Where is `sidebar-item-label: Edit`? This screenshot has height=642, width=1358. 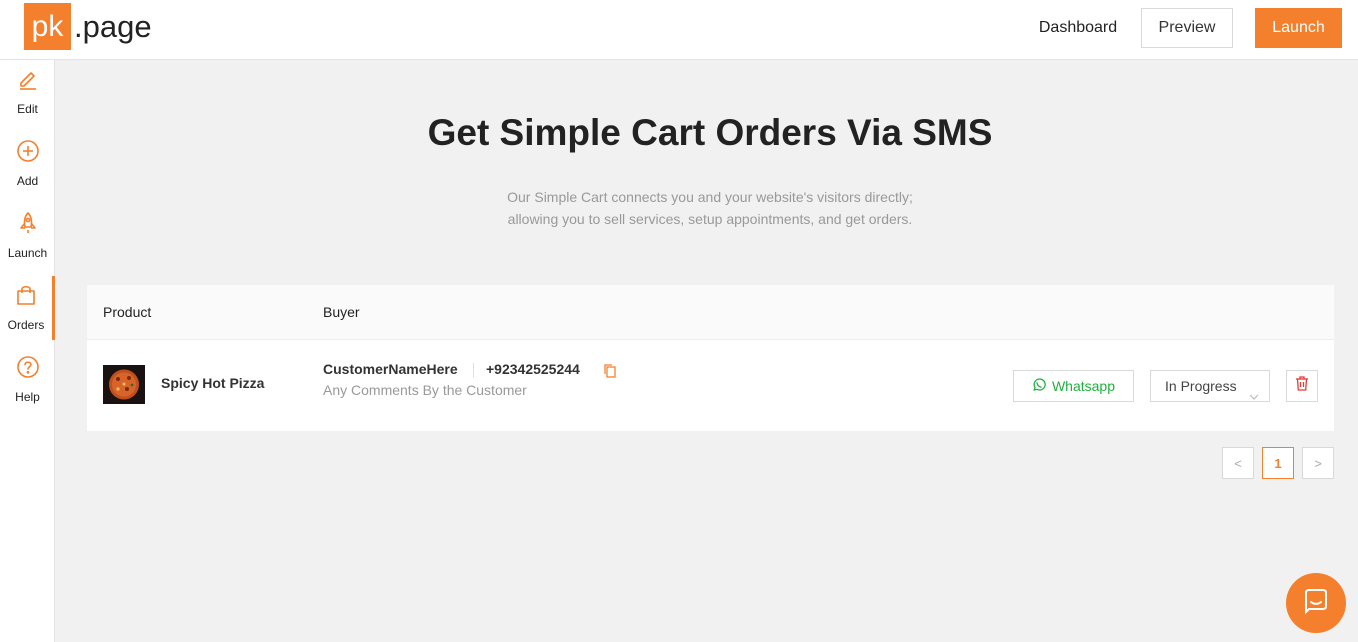 sidebar-item-label: Edit is located at coordinates (27, 109).